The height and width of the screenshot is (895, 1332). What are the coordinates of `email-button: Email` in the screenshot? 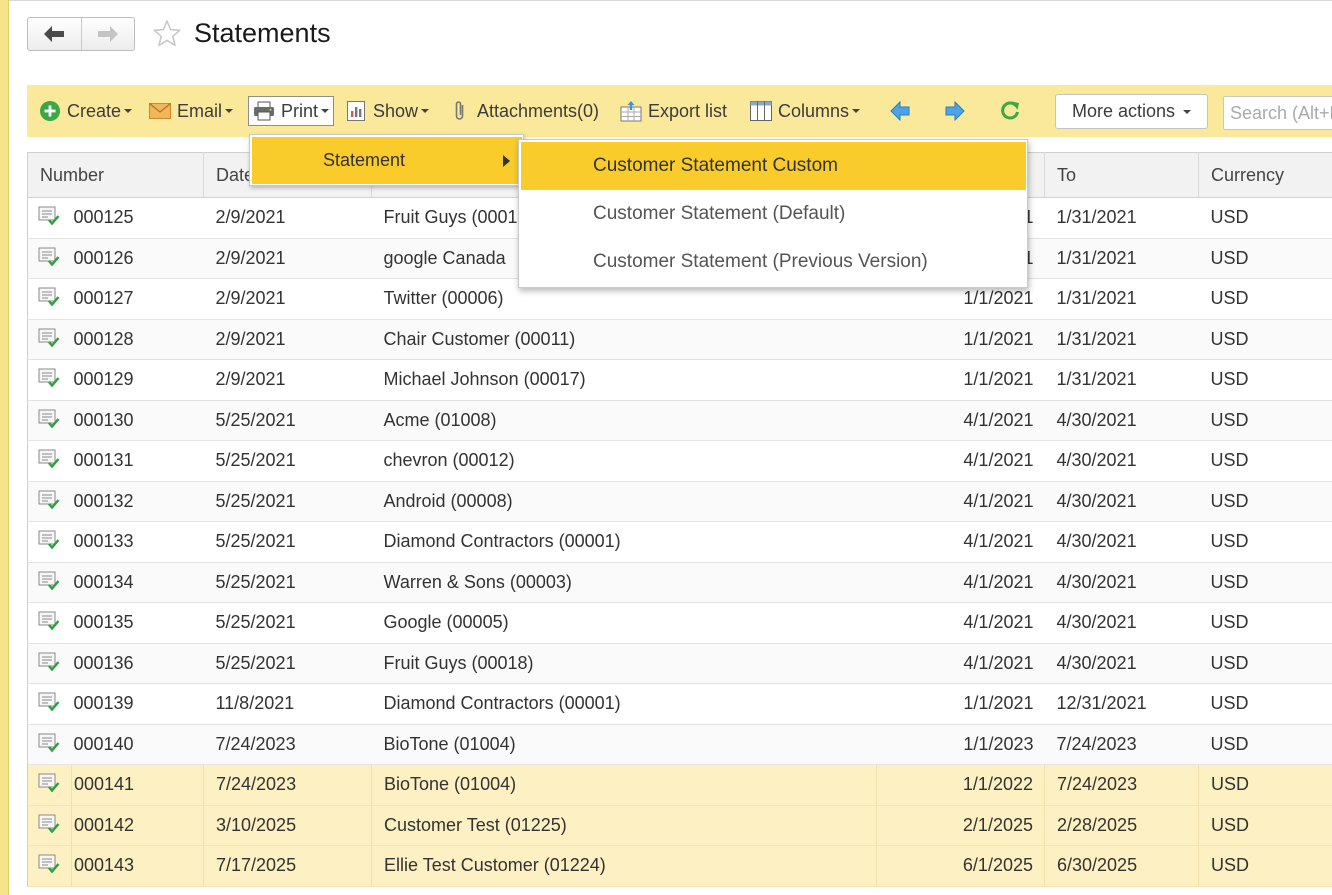 It's located at (191, 111).